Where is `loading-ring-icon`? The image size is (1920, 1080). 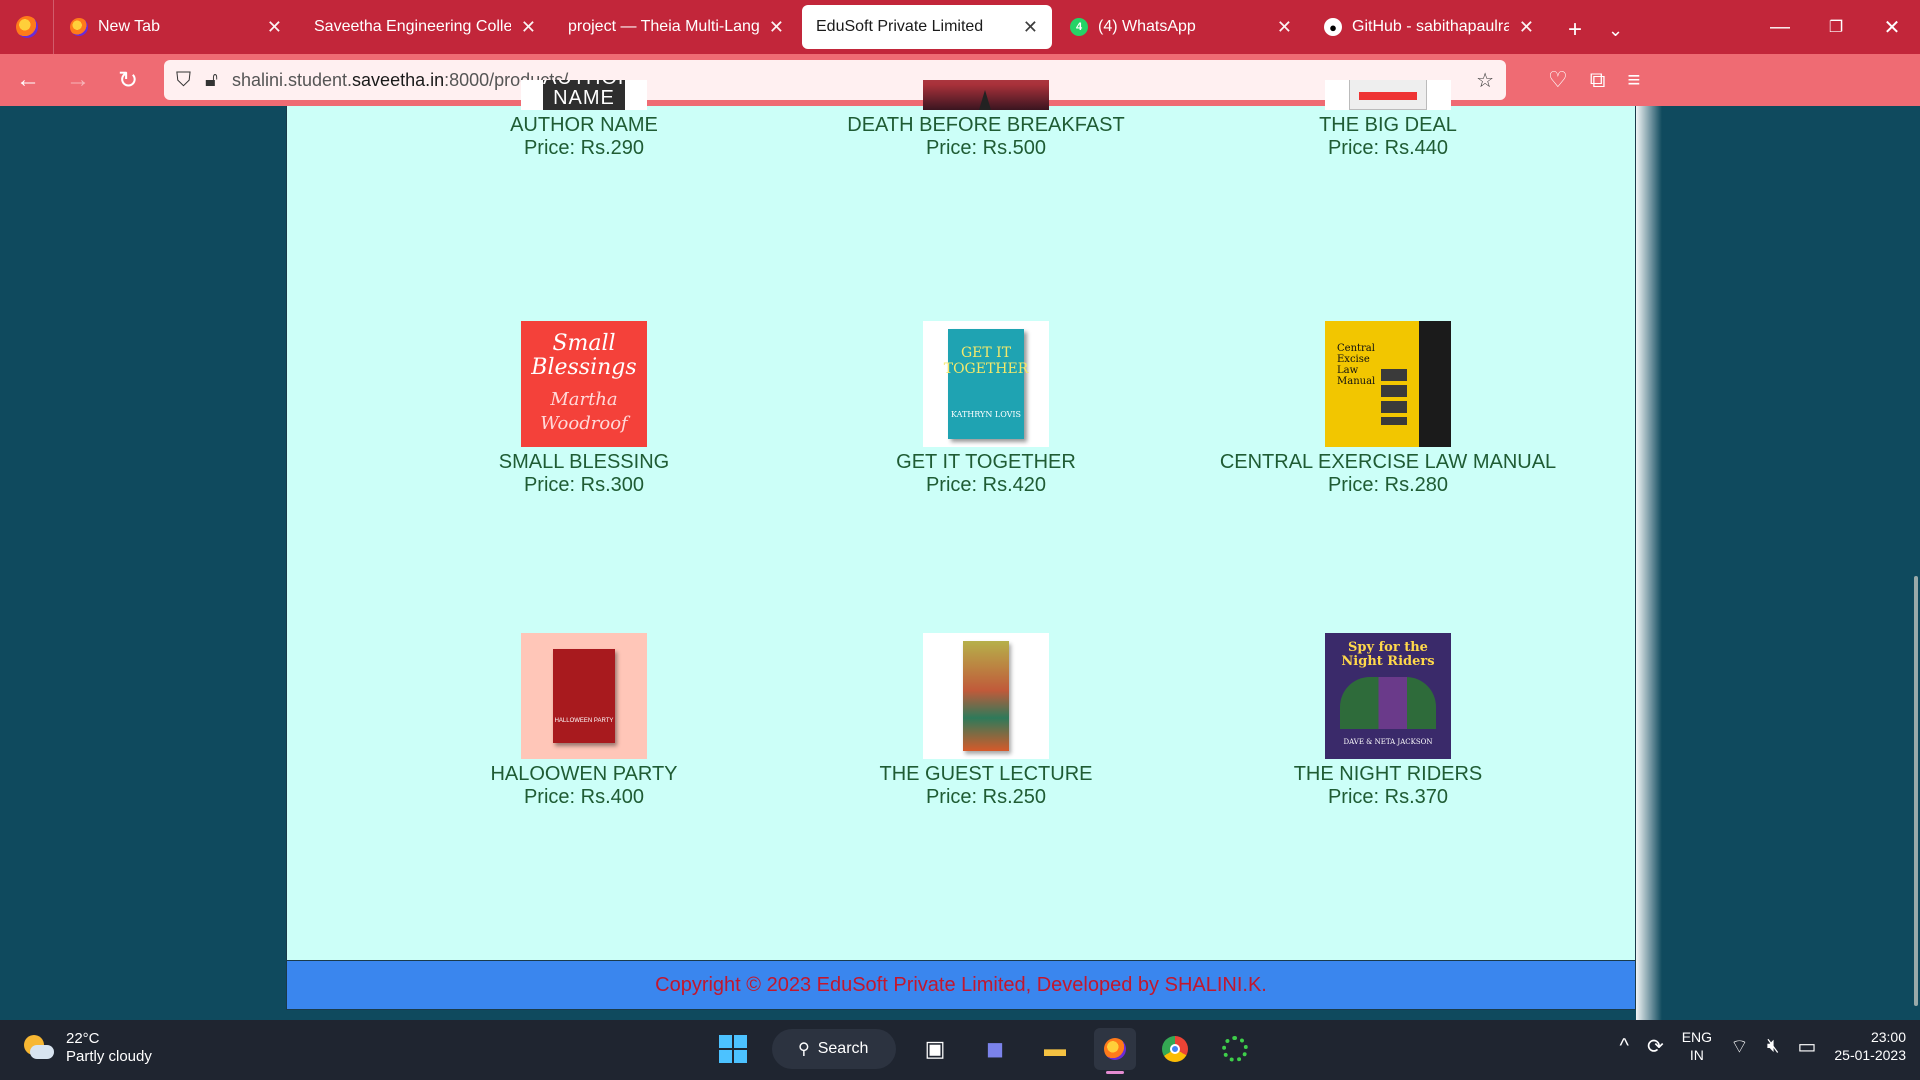 loading-ring-icon is located at coordinates (1235, 1049).